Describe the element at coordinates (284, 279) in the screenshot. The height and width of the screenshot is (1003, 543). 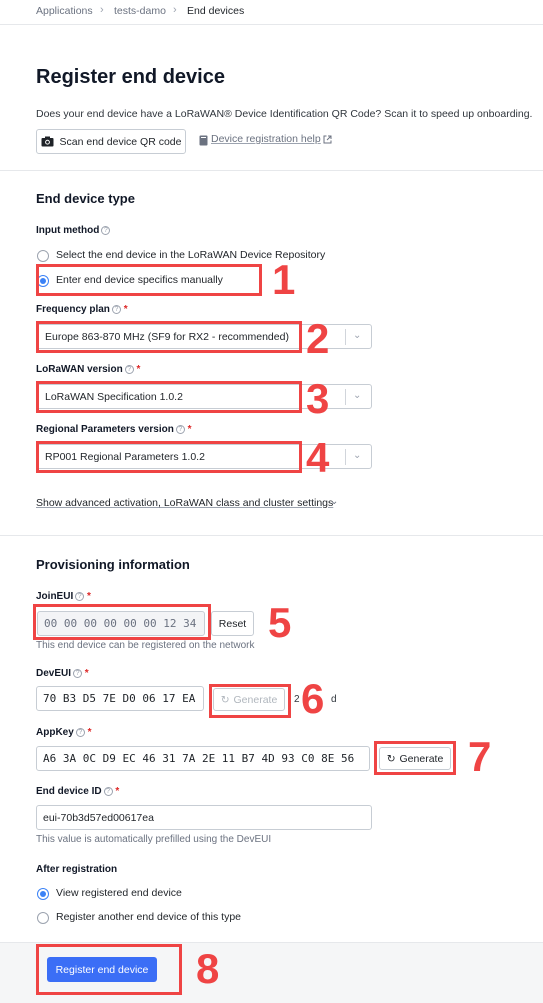
I see `annotation-number-1: 1` at that location.